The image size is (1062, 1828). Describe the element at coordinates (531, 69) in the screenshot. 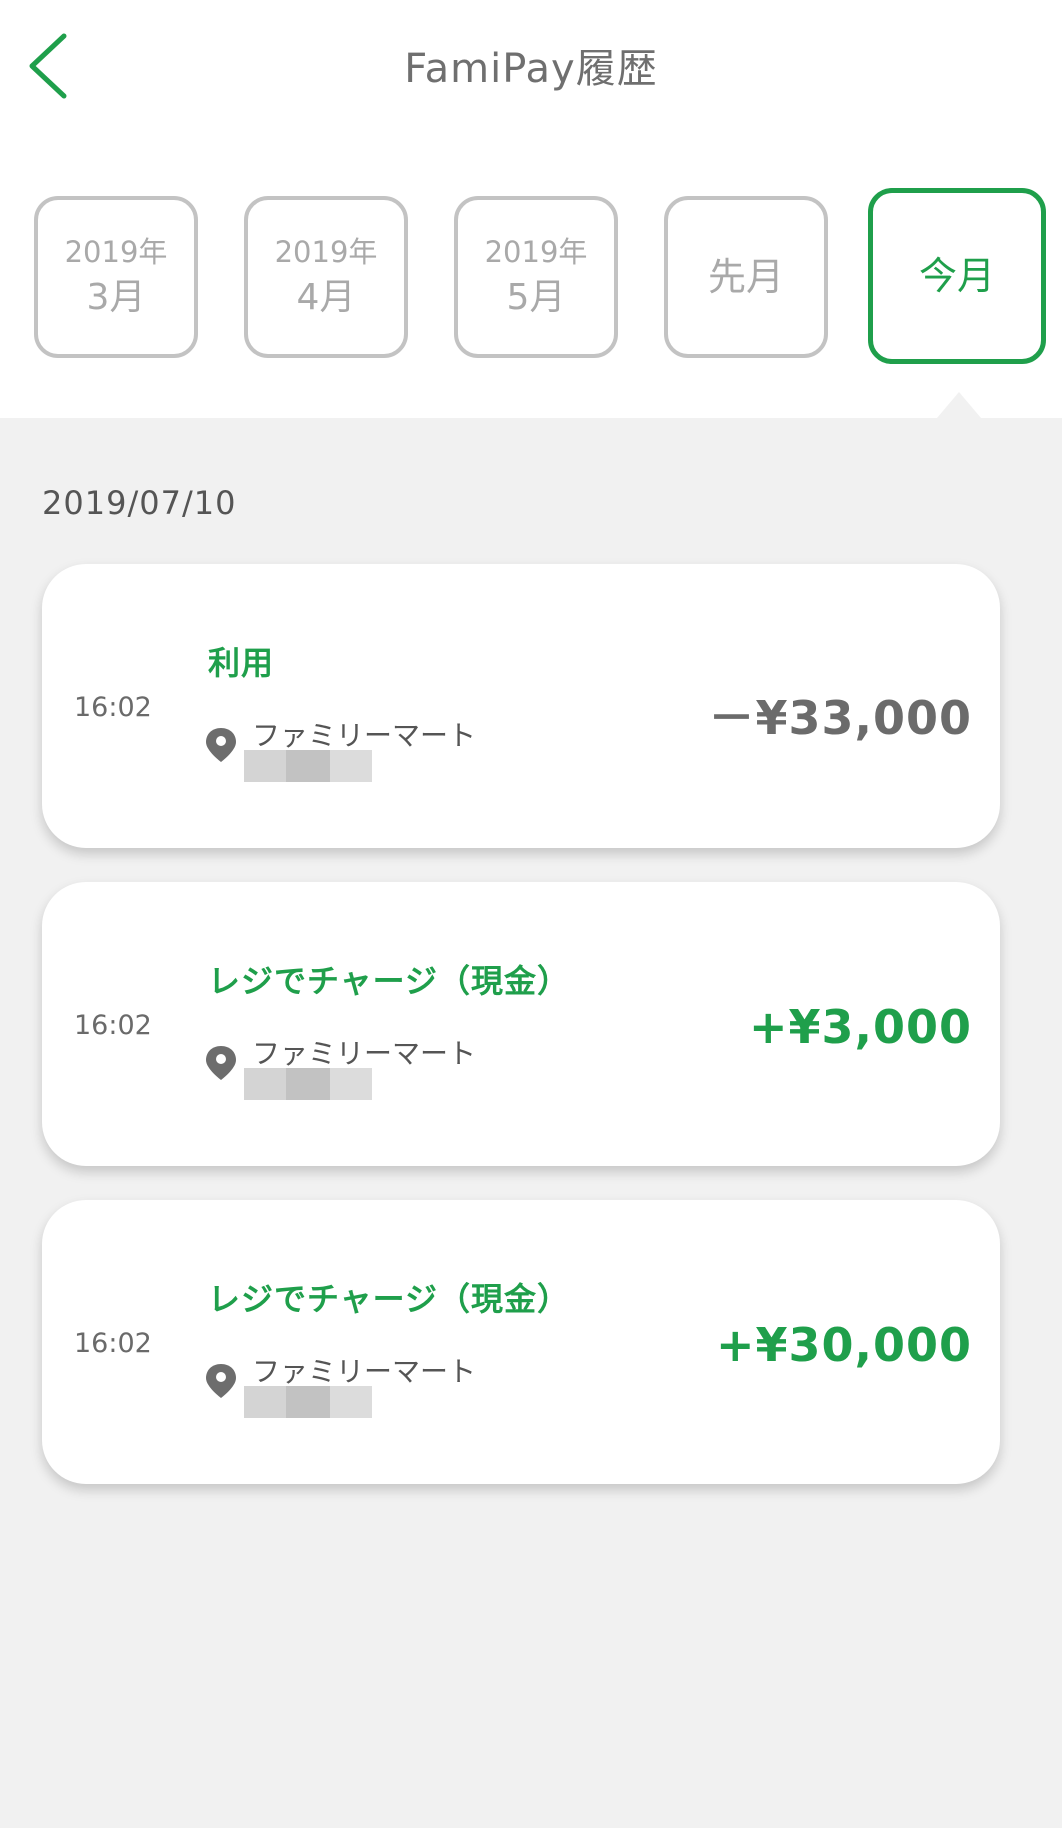

I see `page-title: FamiPay履歴` at that location.